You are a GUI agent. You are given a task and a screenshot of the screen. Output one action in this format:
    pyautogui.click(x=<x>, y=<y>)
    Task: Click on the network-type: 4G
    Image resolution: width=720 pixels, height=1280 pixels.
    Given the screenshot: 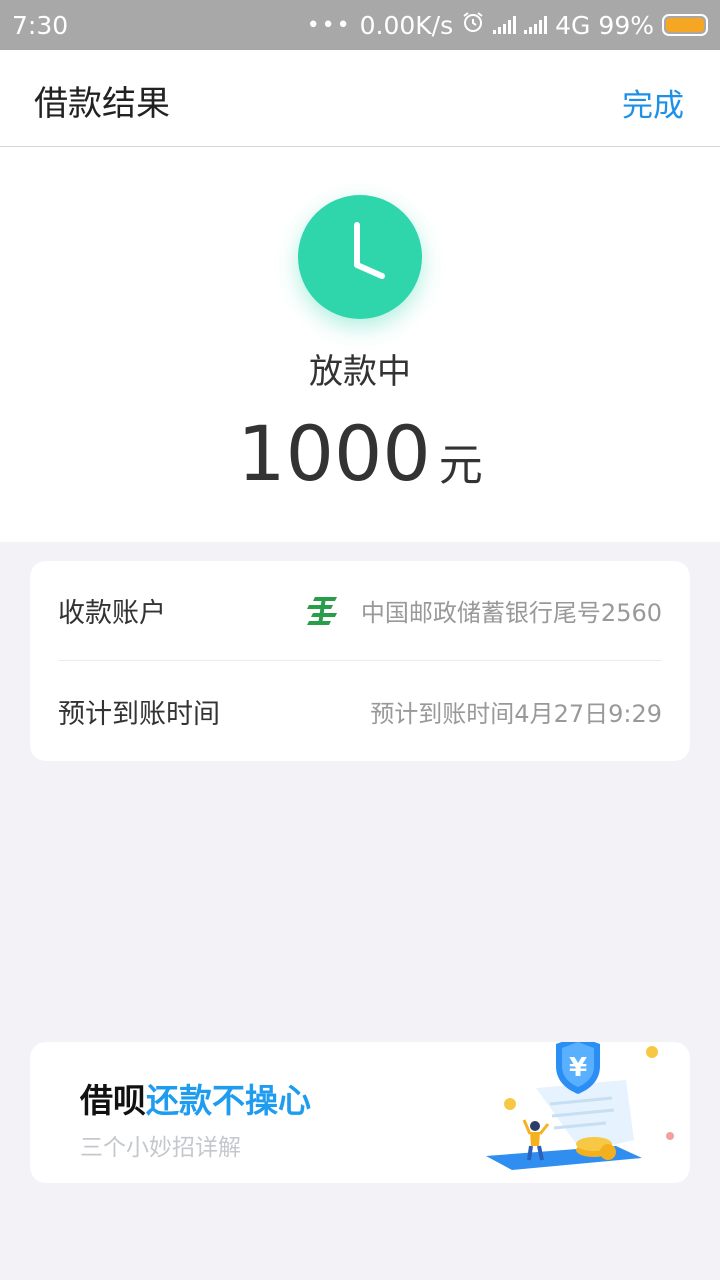 What is the action you would take?
    pyautogui.click(x=573, y=25)
    